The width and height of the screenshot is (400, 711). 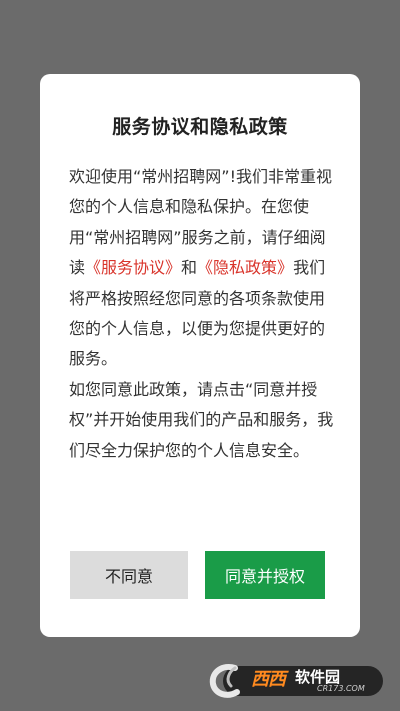 What do you see at coordinates (295, 681) in the screenshot?
I see `watermark: 西西 软件园 CR173.COM` at bounding box center [295, 681].